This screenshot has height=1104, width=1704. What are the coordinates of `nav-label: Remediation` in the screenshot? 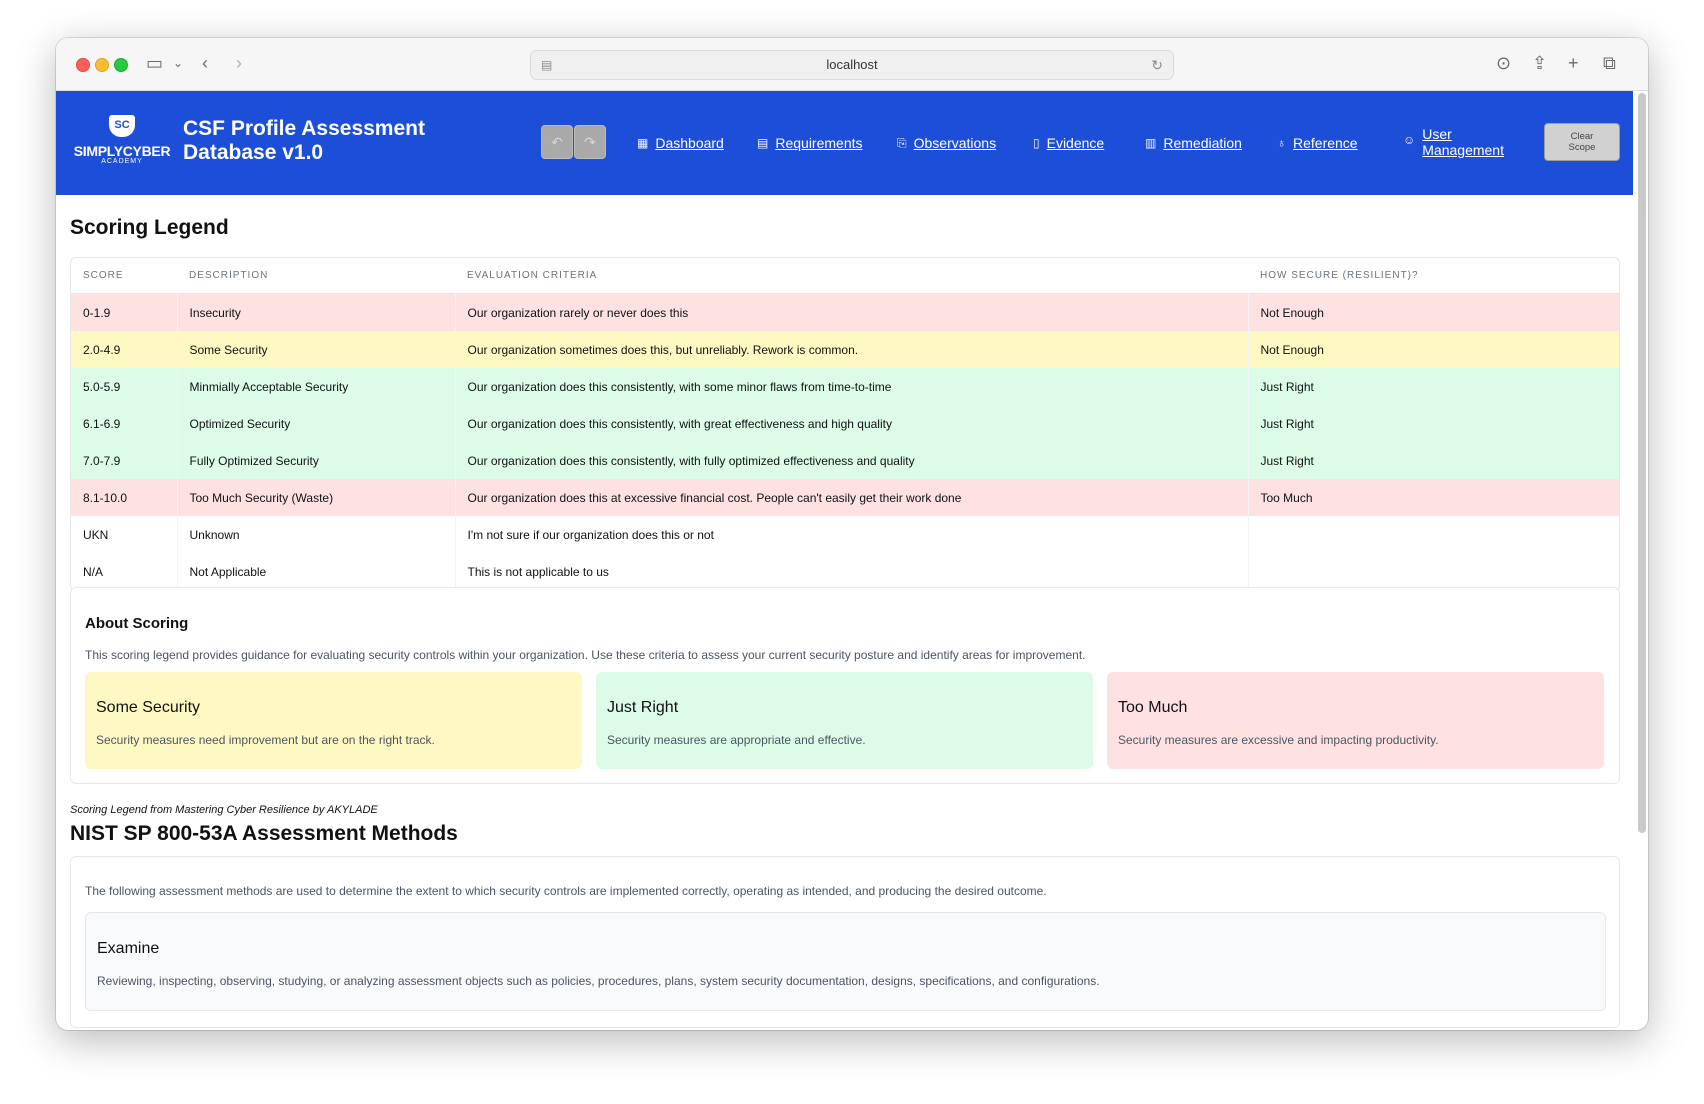 It's located at (1202, 143).